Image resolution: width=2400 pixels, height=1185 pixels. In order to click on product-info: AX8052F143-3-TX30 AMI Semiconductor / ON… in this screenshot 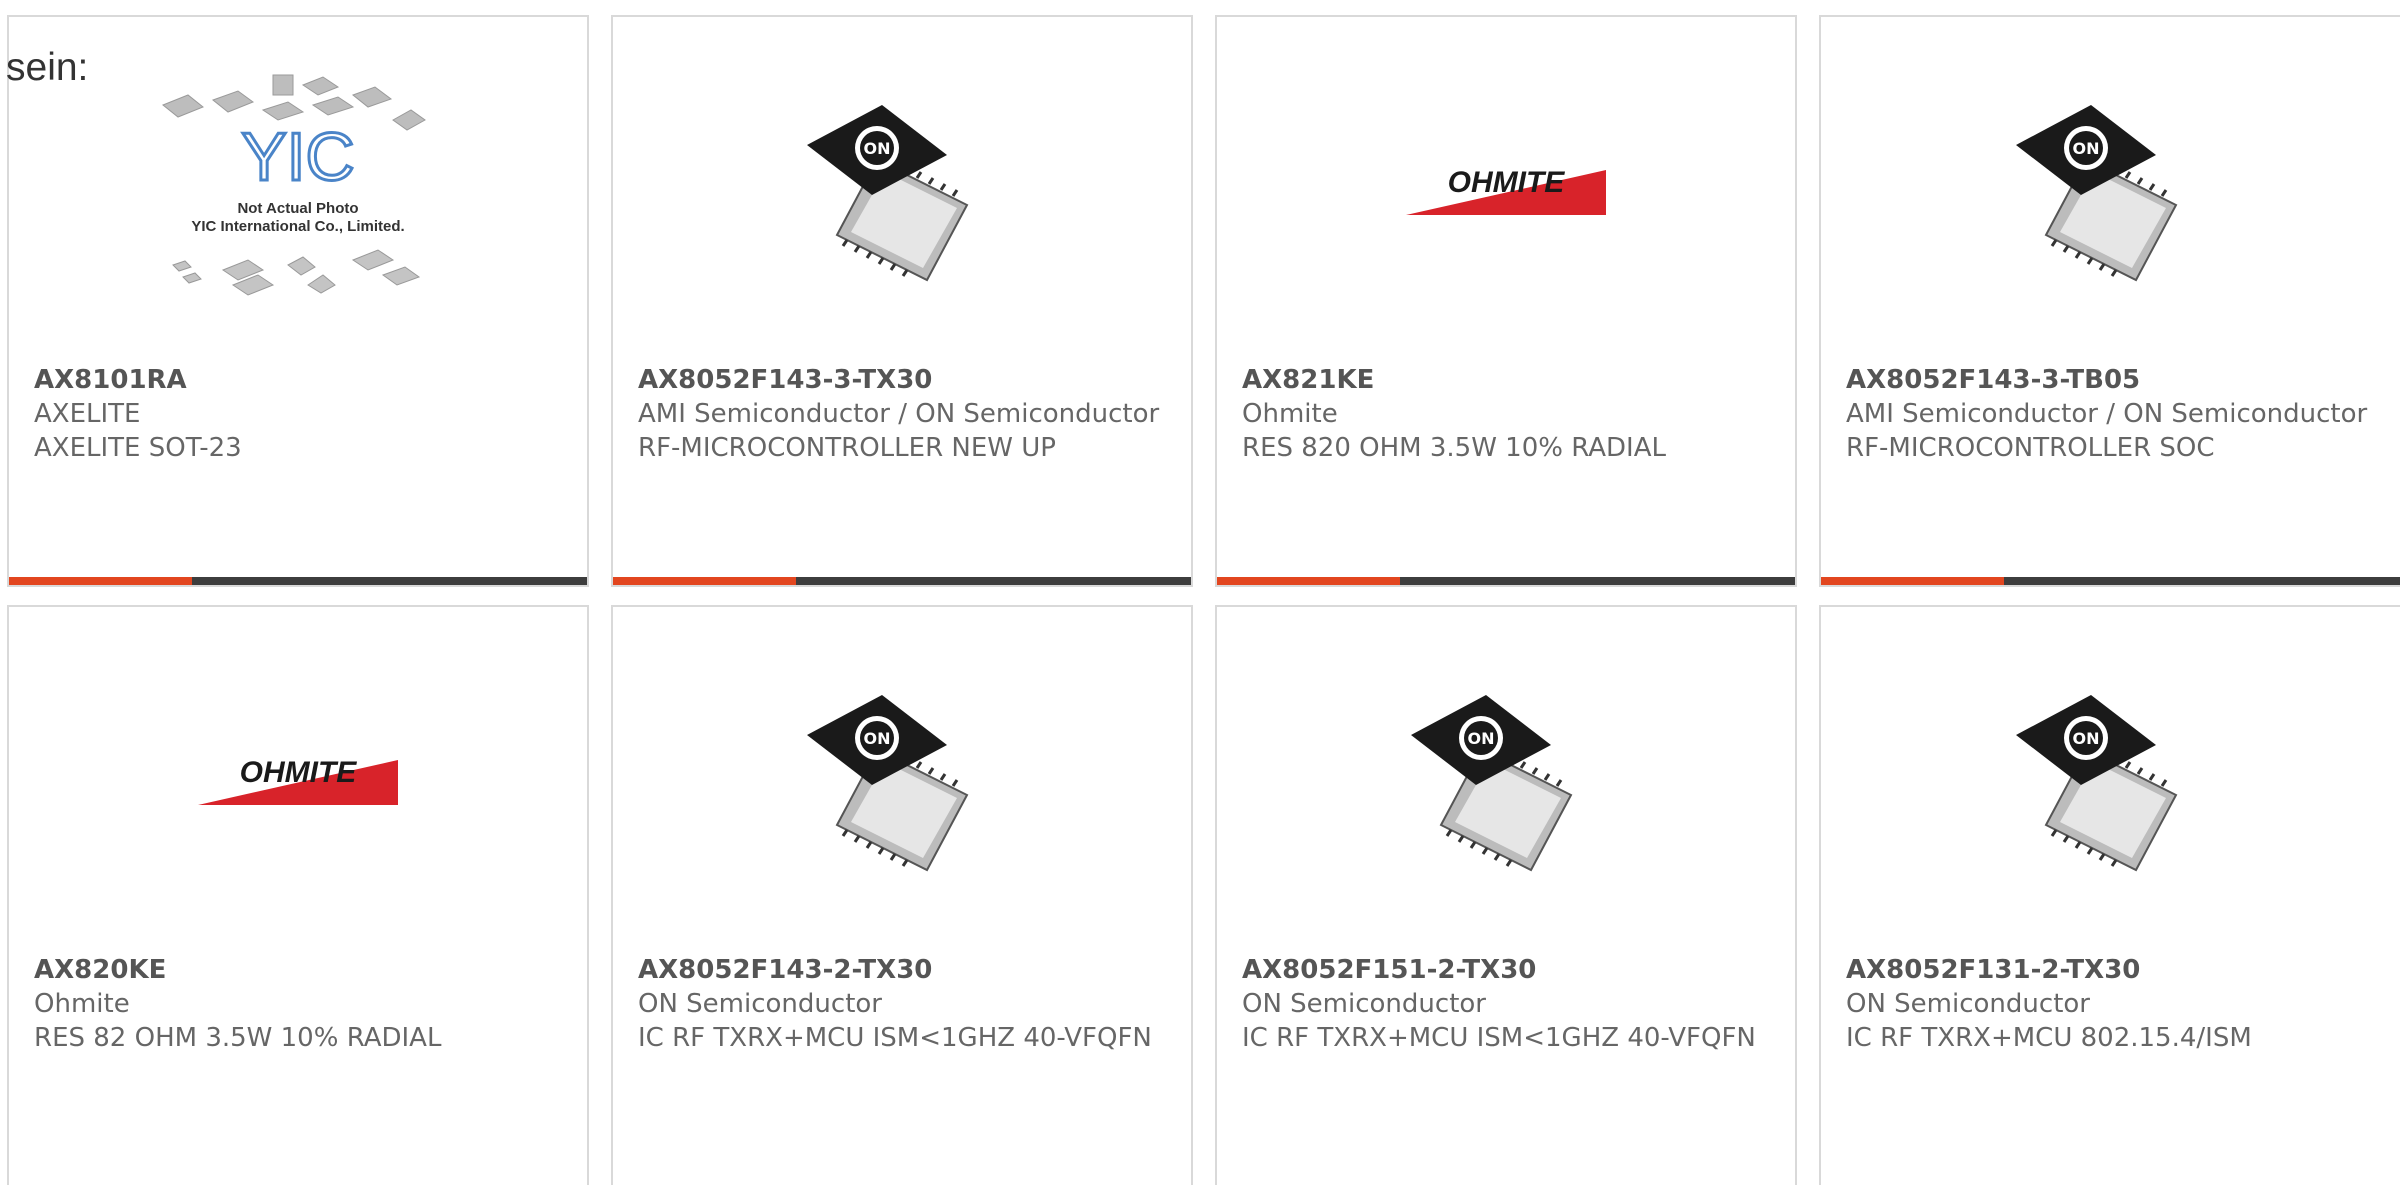, I will do `click(902, 414)`.